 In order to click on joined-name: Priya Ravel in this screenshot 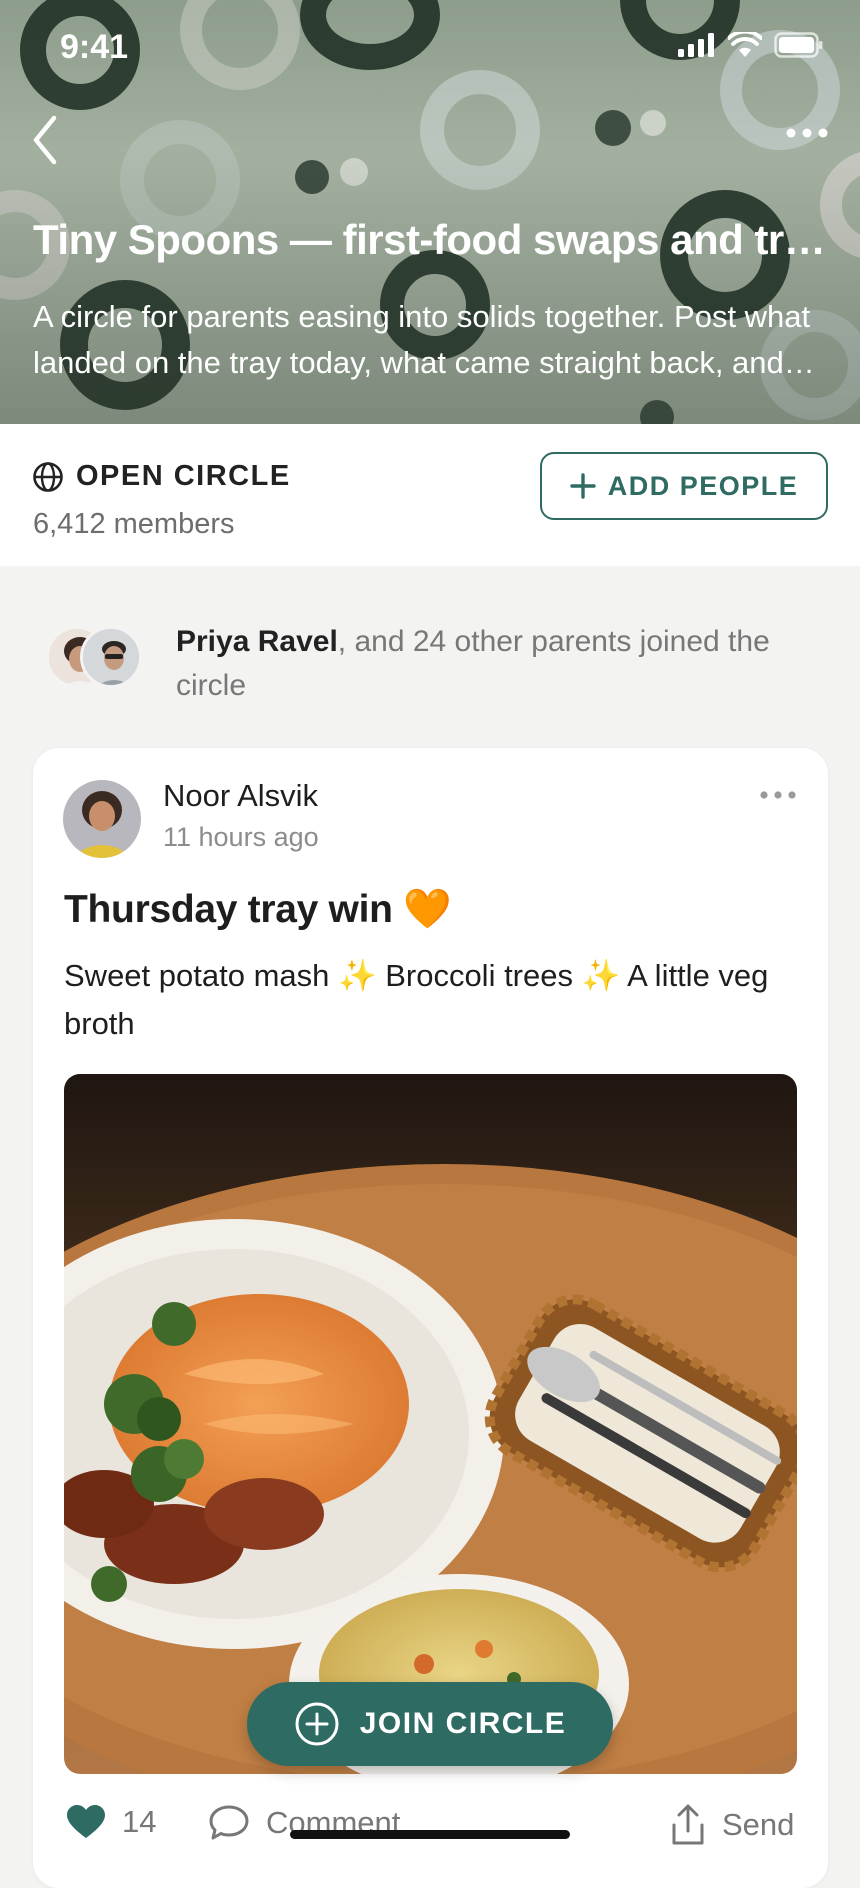, I will do `click(257, 641)`.